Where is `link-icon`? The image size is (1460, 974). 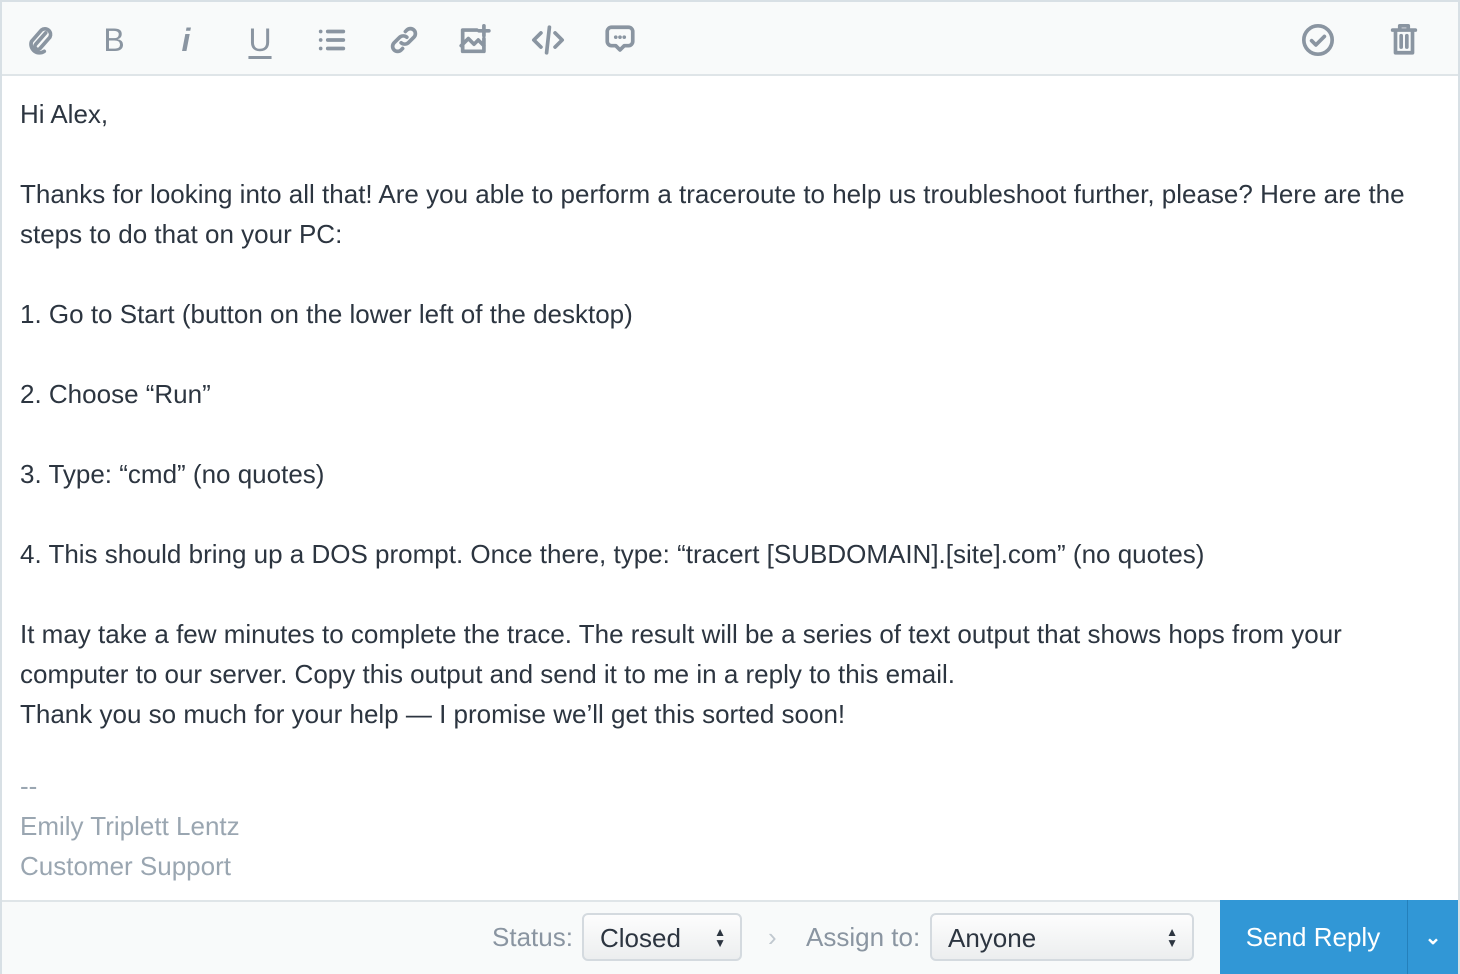
link-icon is located at coordinates (404, 40).